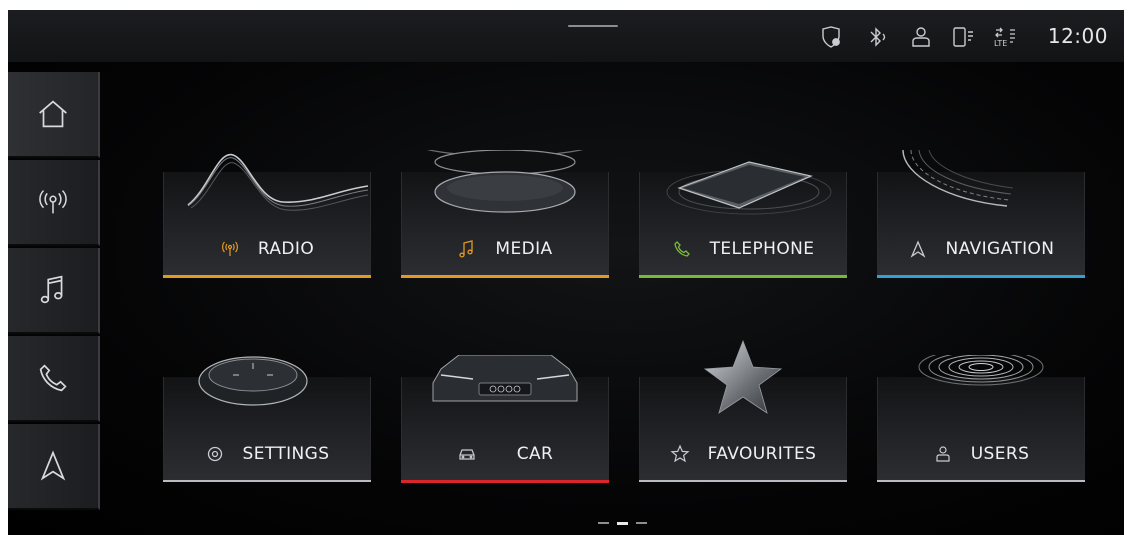 Image resolution: width=1128 pixels, height=535 pixels. Describe the element at coordinates (622, 523) in the screenshot. I see `page-dot-active` at that location.